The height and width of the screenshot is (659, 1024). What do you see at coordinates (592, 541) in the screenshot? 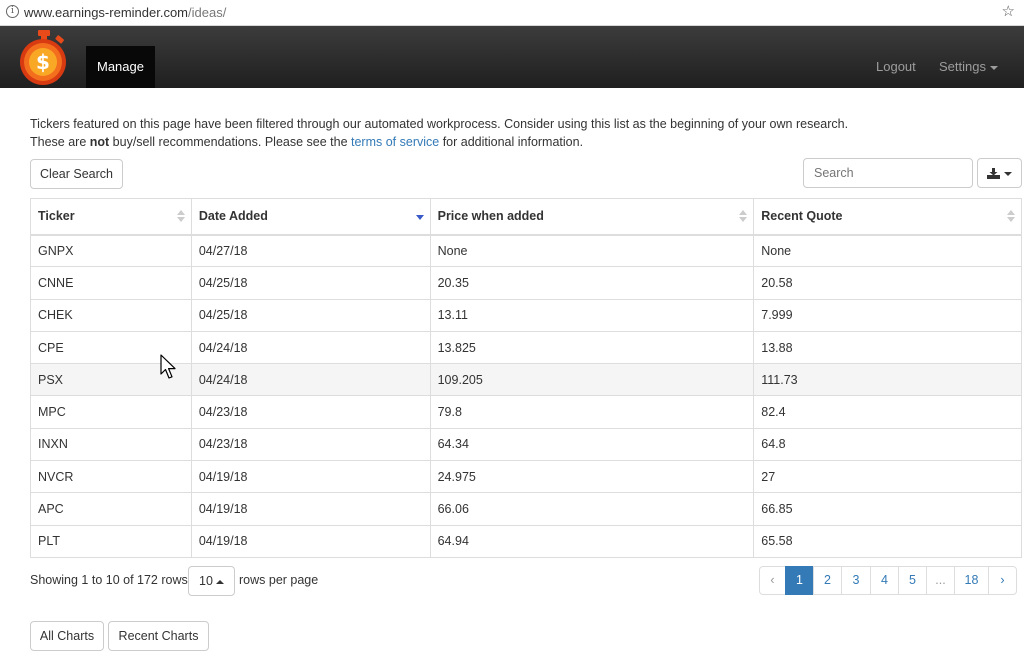
I see `cell-price-when-added: 64.94` at bounding box center [592, 541].